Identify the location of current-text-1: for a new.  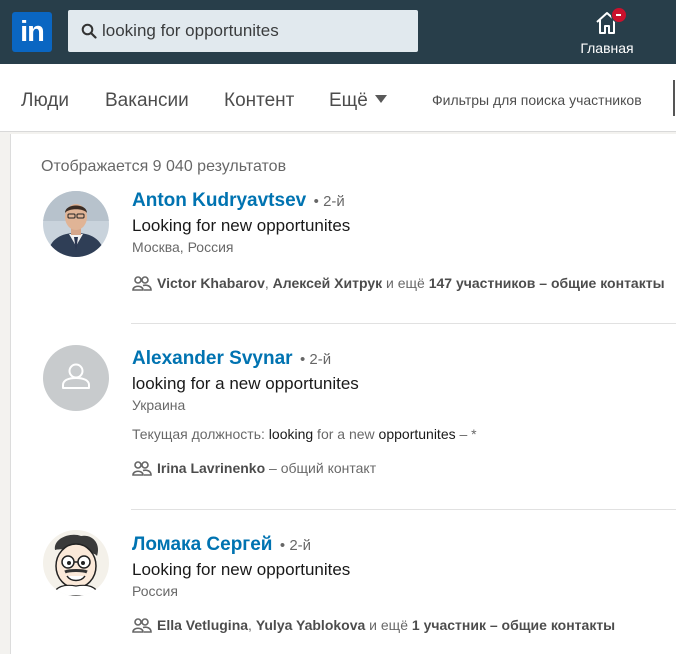
(346, 434).